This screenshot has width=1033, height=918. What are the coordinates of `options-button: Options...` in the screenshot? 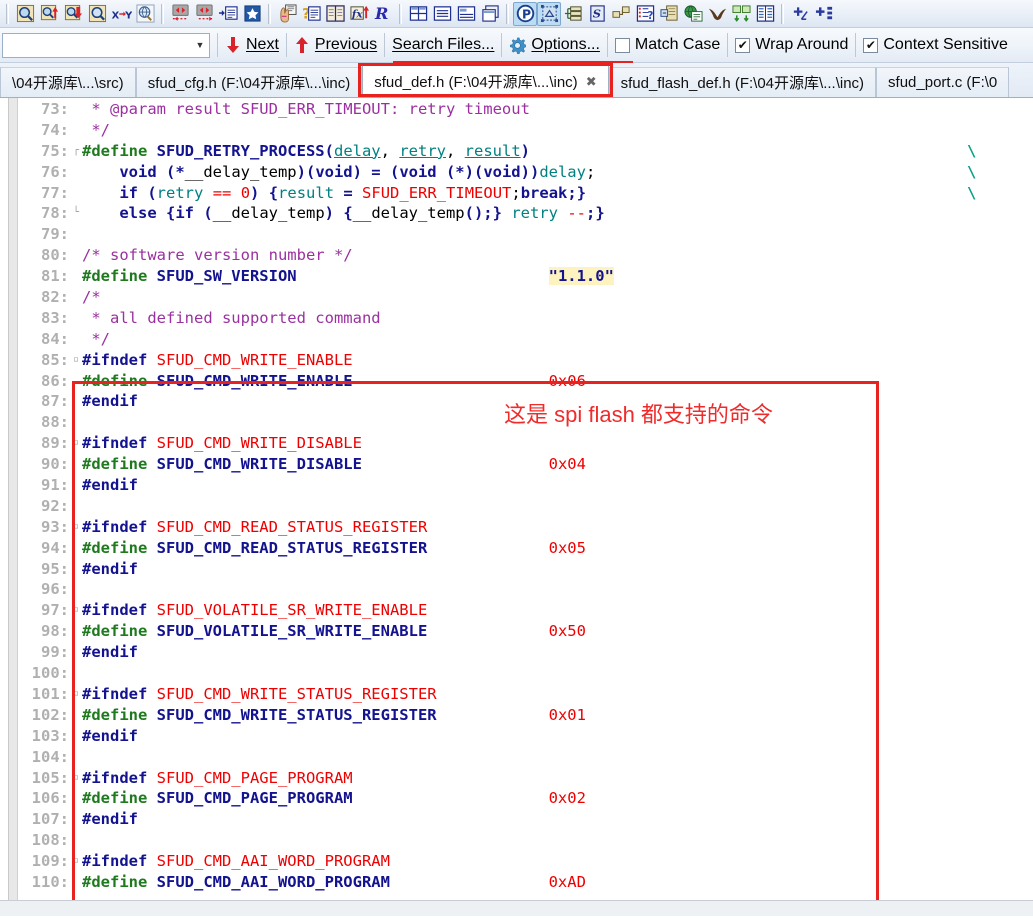 It's located at (554, 45).